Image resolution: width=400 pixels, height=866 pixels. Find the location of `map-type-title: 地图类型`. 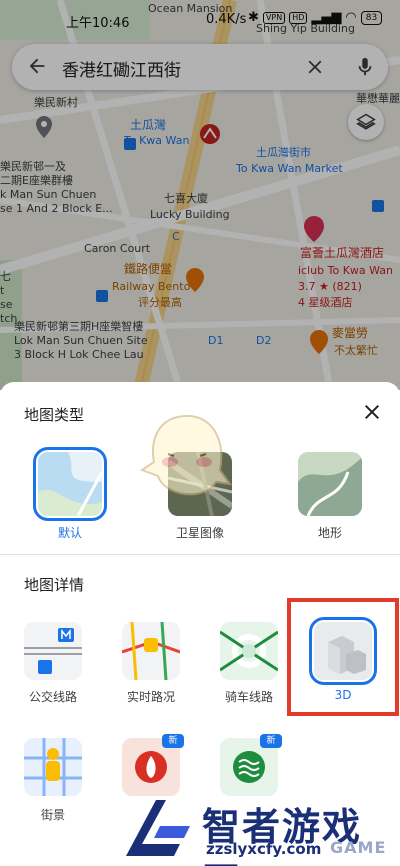

map-type-title: 地图类型 is located at coordinates (54, 415).